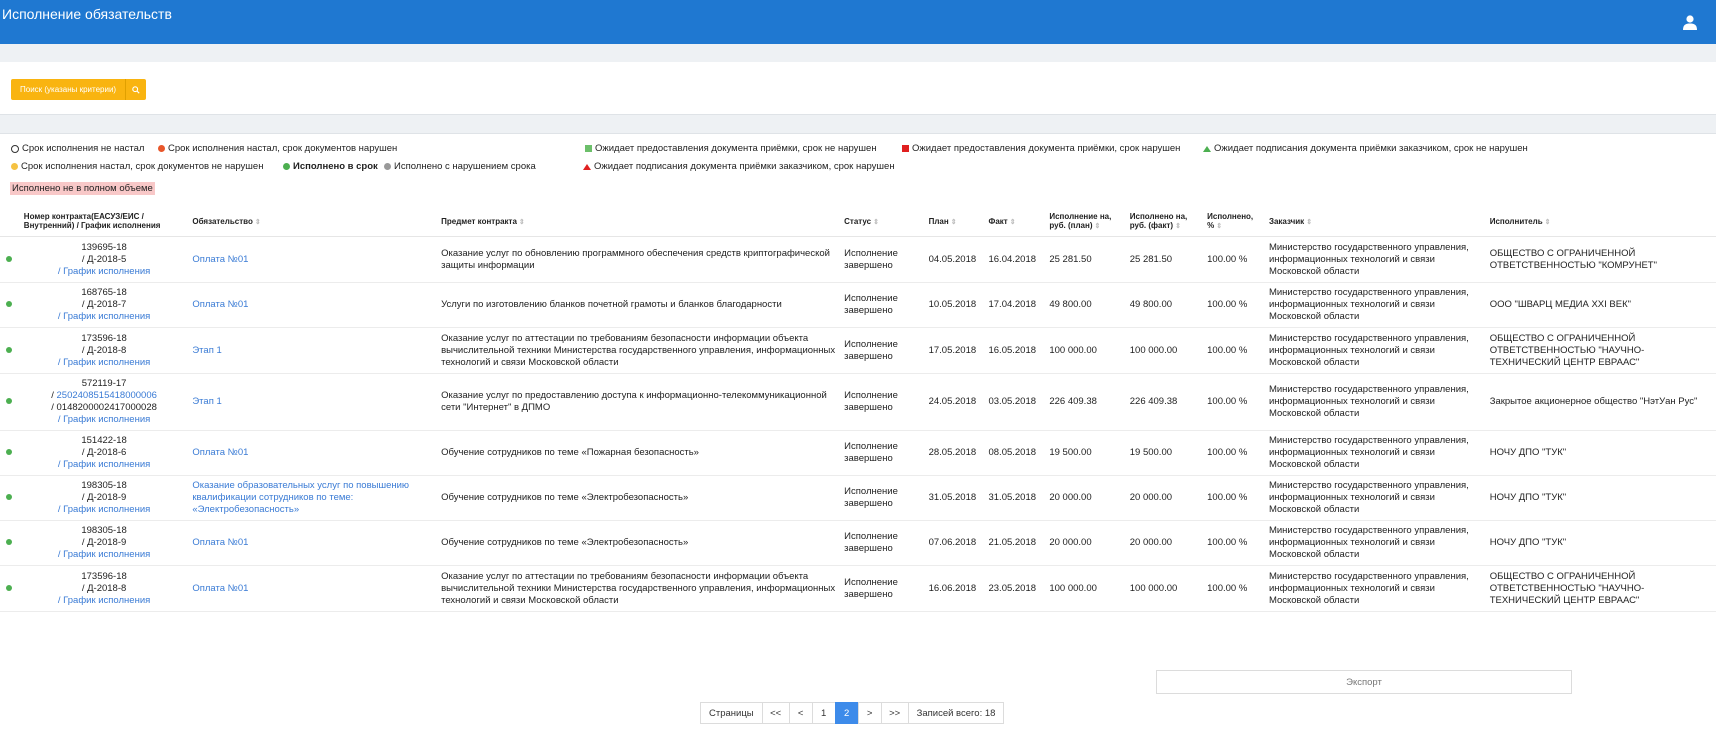 Image resolution: width=1716 pixels, height=742 pixels. I want to click on first-page-button: <<, so click(775, 713).